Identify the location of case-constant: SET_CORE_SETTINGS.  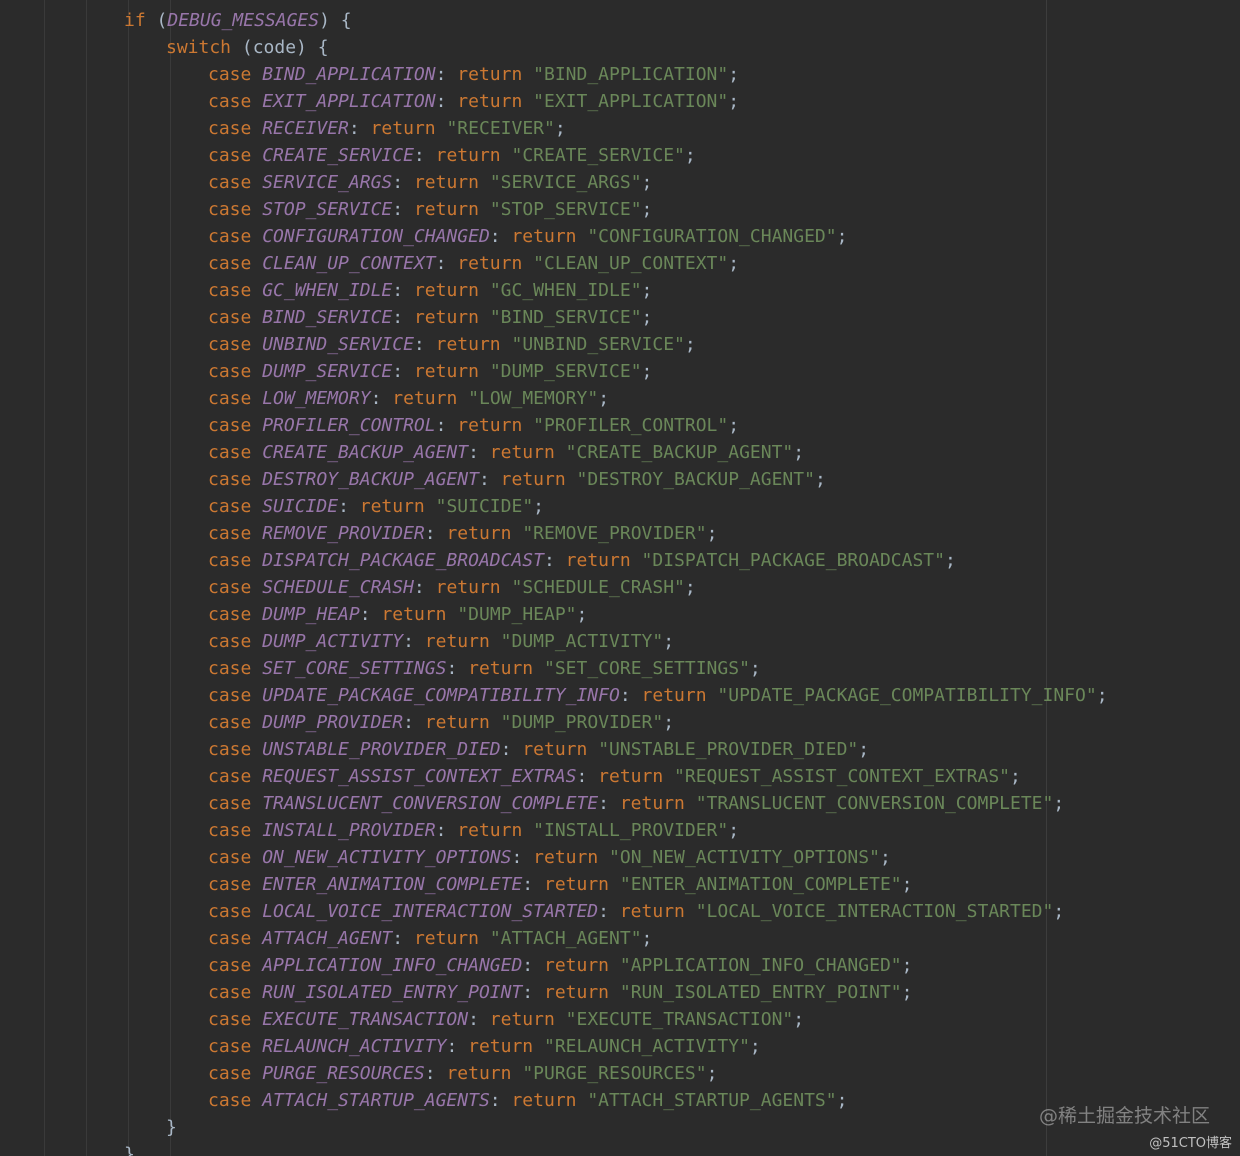
(354, 668).